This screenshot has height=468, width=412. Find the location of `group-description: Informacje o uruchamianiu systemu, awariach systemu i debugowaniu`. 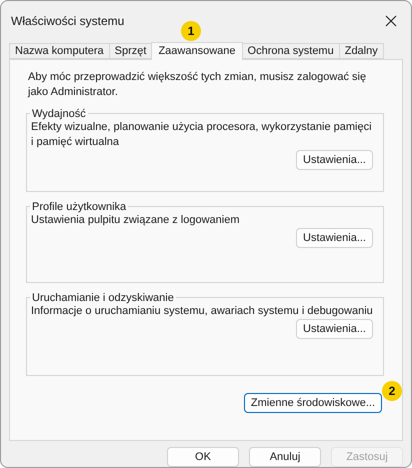

group-description: Informacje o uruchamianiu systemu, awariach systemu i debugowaniu is located at coordinates (202, 311).